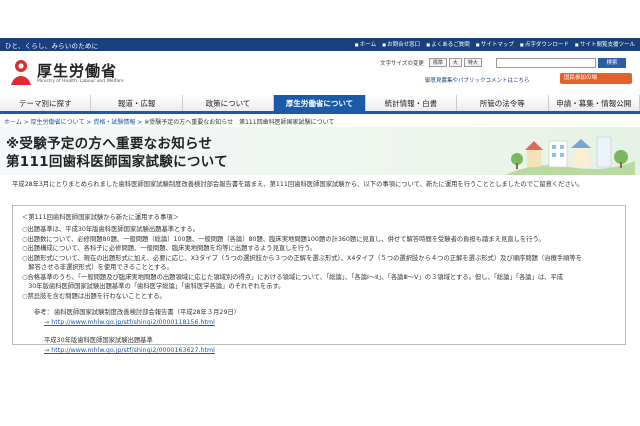  What do you see at coordinates (402, 63) in the screenshot?
I see `font-size-label: 文字サイズの変更` at bounding box center [402, 63].